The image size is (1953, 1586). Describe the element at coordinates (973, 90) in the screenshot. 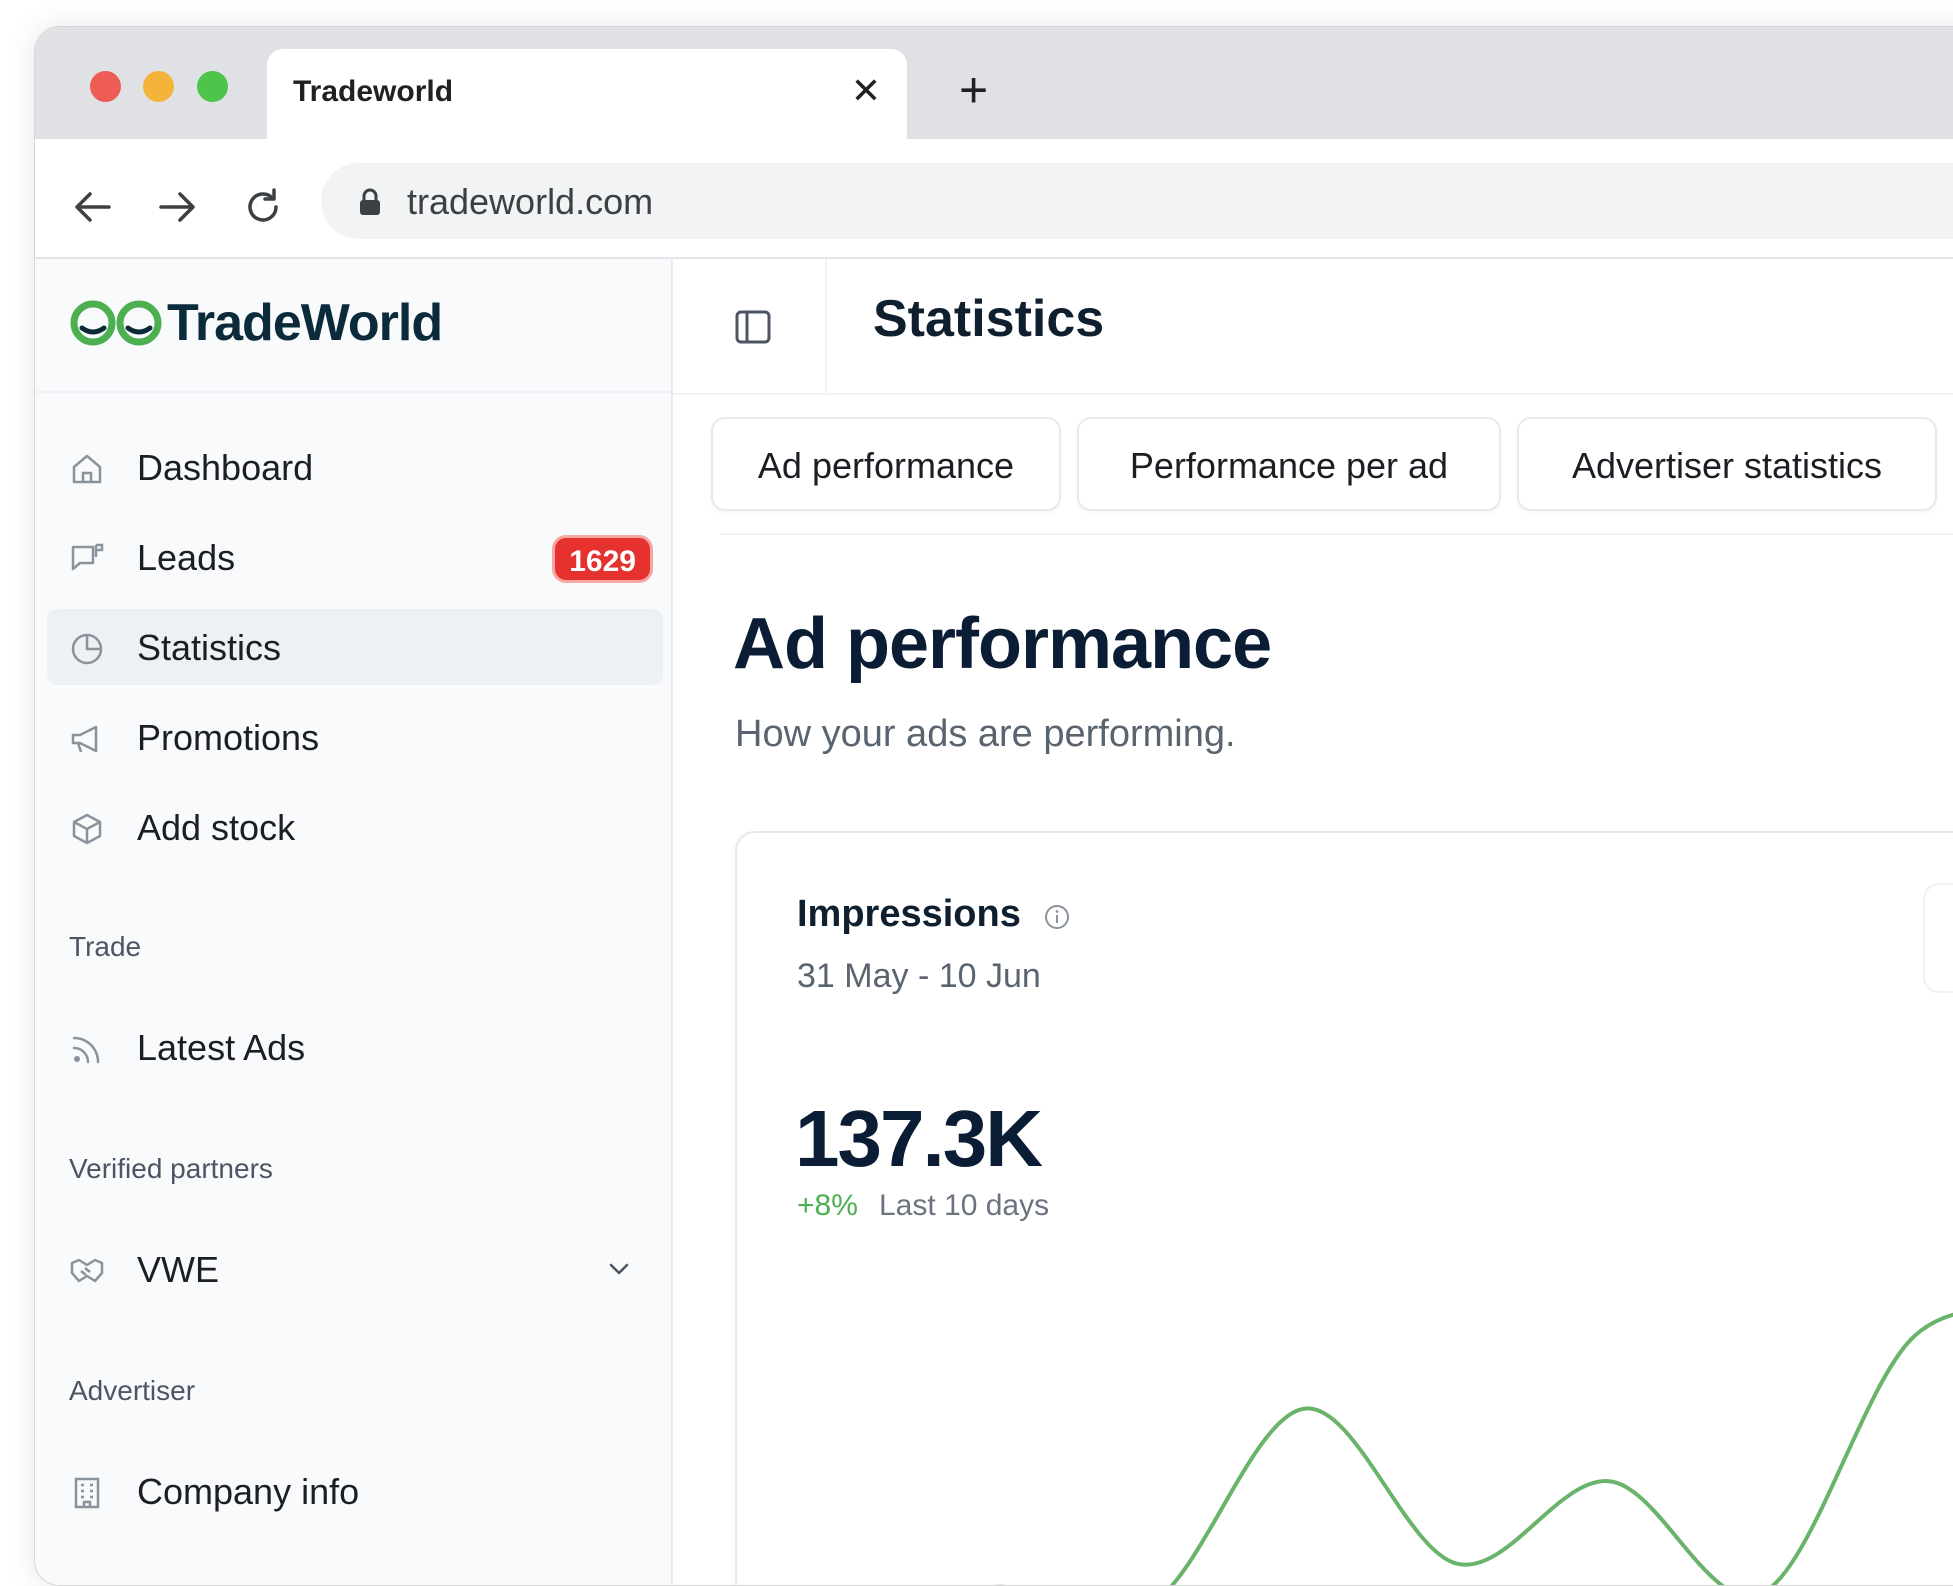

I see `new-tab-button: +` at that location.